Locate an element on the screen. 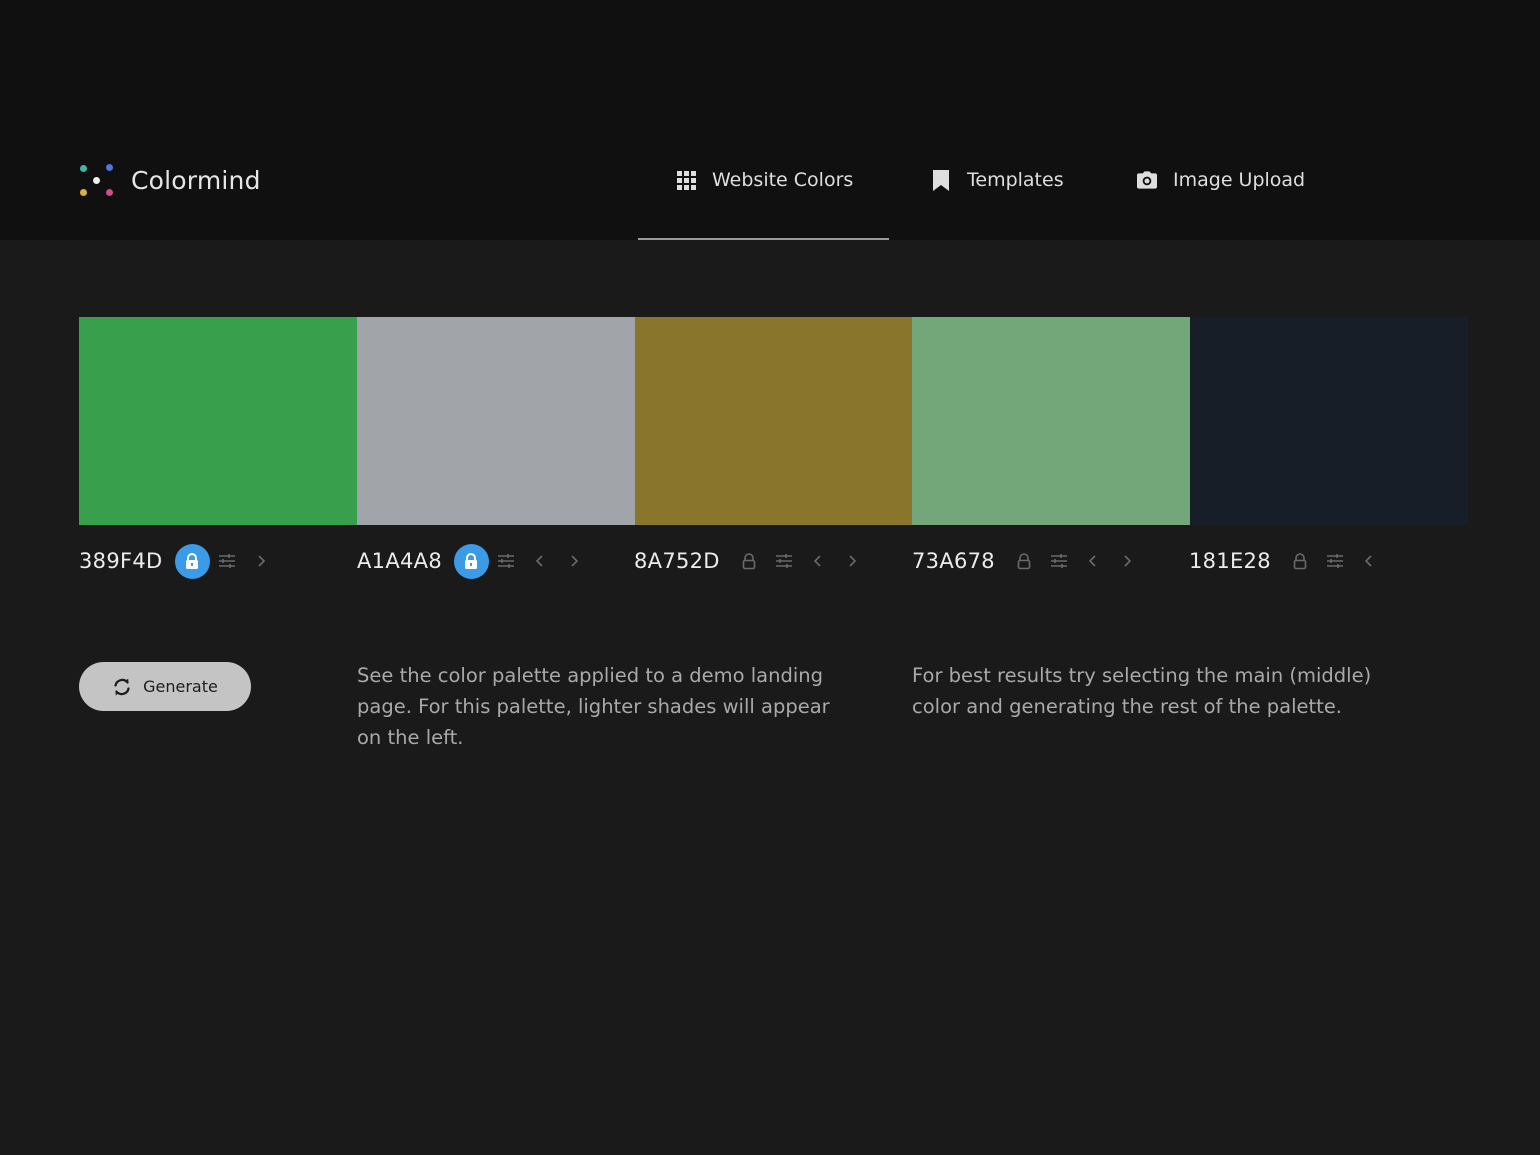 The height and width of the screenshot is (1155, 1540). tab-label: Templates is located at coordinates (1015, 180).